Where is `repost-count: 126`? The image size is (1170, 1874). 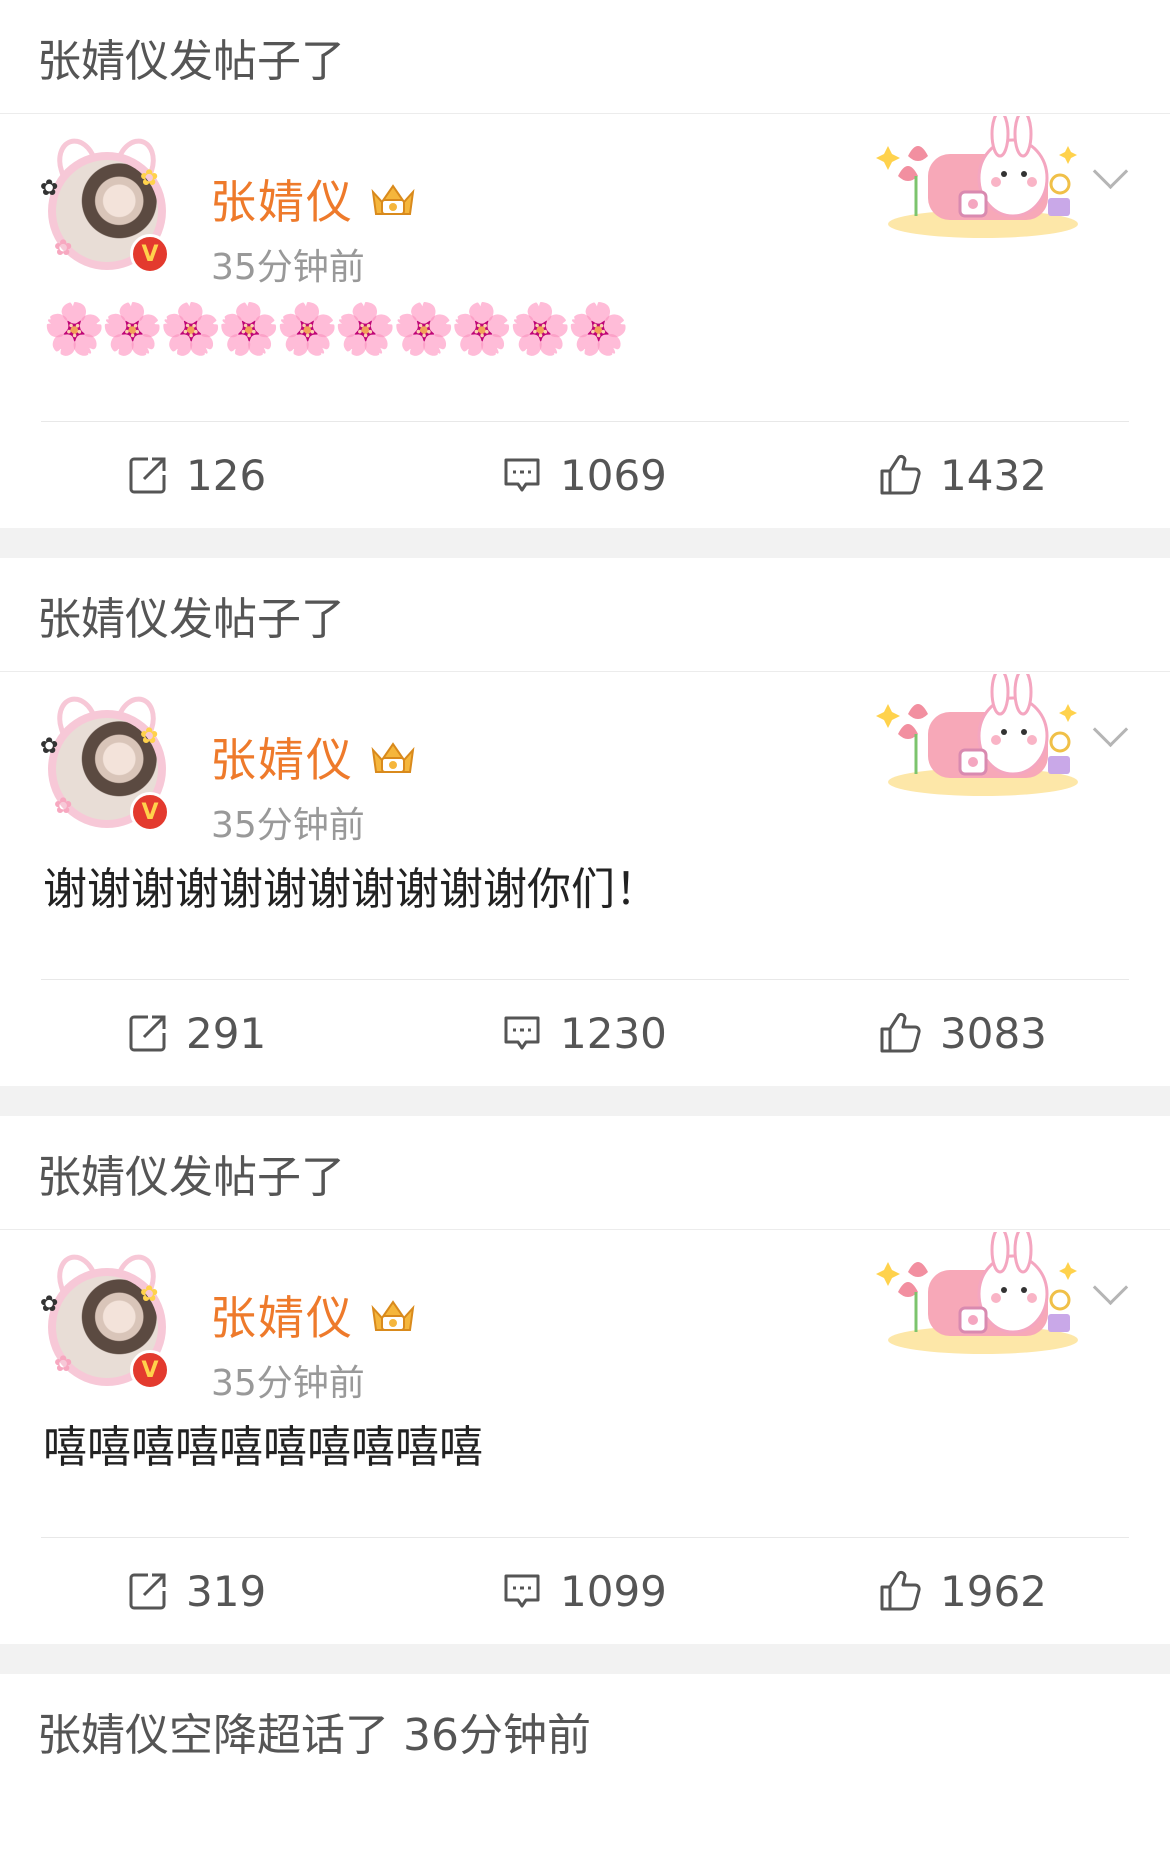
repost-count: 126 is located at coordinates (226, 475).